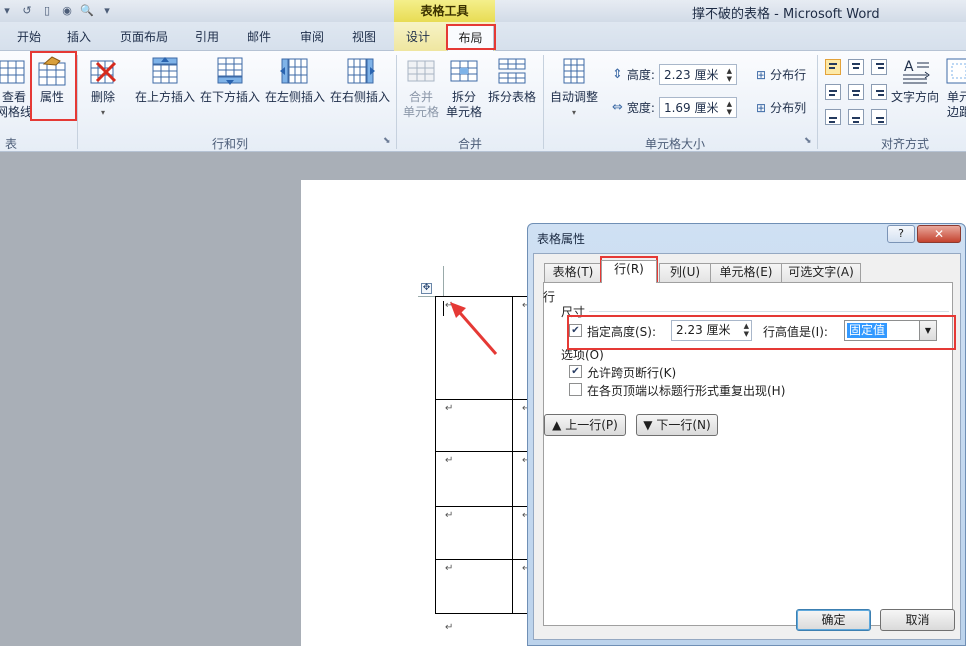 This screenshot has width=966, height=646. I want to click on insert-above-button: 在上方插入, so click(165, 80).